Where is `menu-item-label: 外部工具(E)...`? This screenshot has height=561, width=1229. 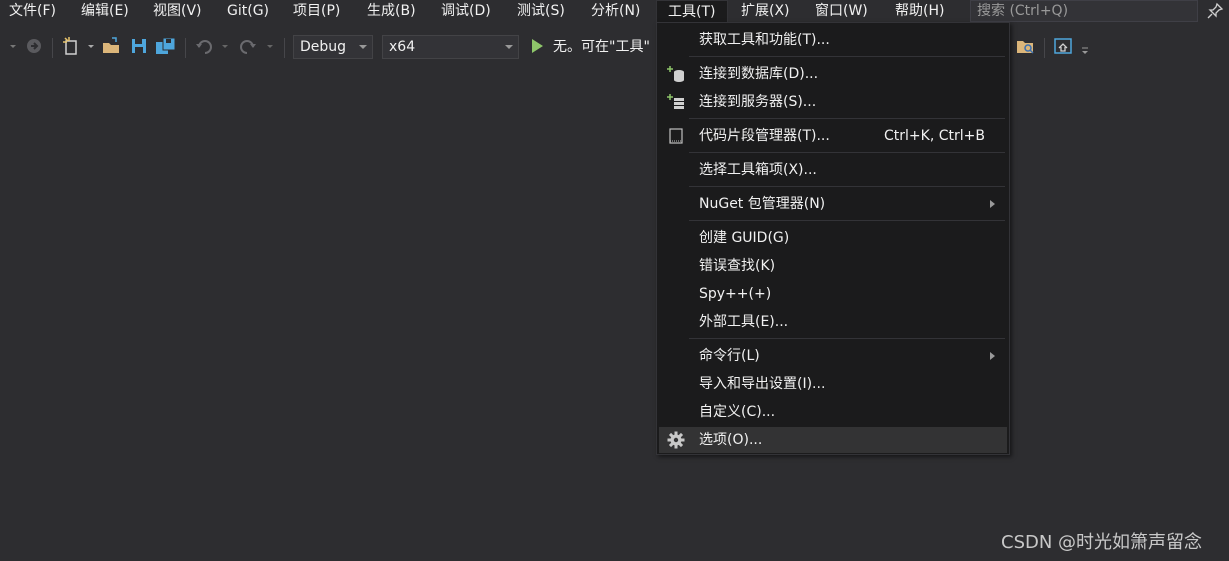
menu-item-label: 外部工具(E)... is located at coordinates (744, 322).